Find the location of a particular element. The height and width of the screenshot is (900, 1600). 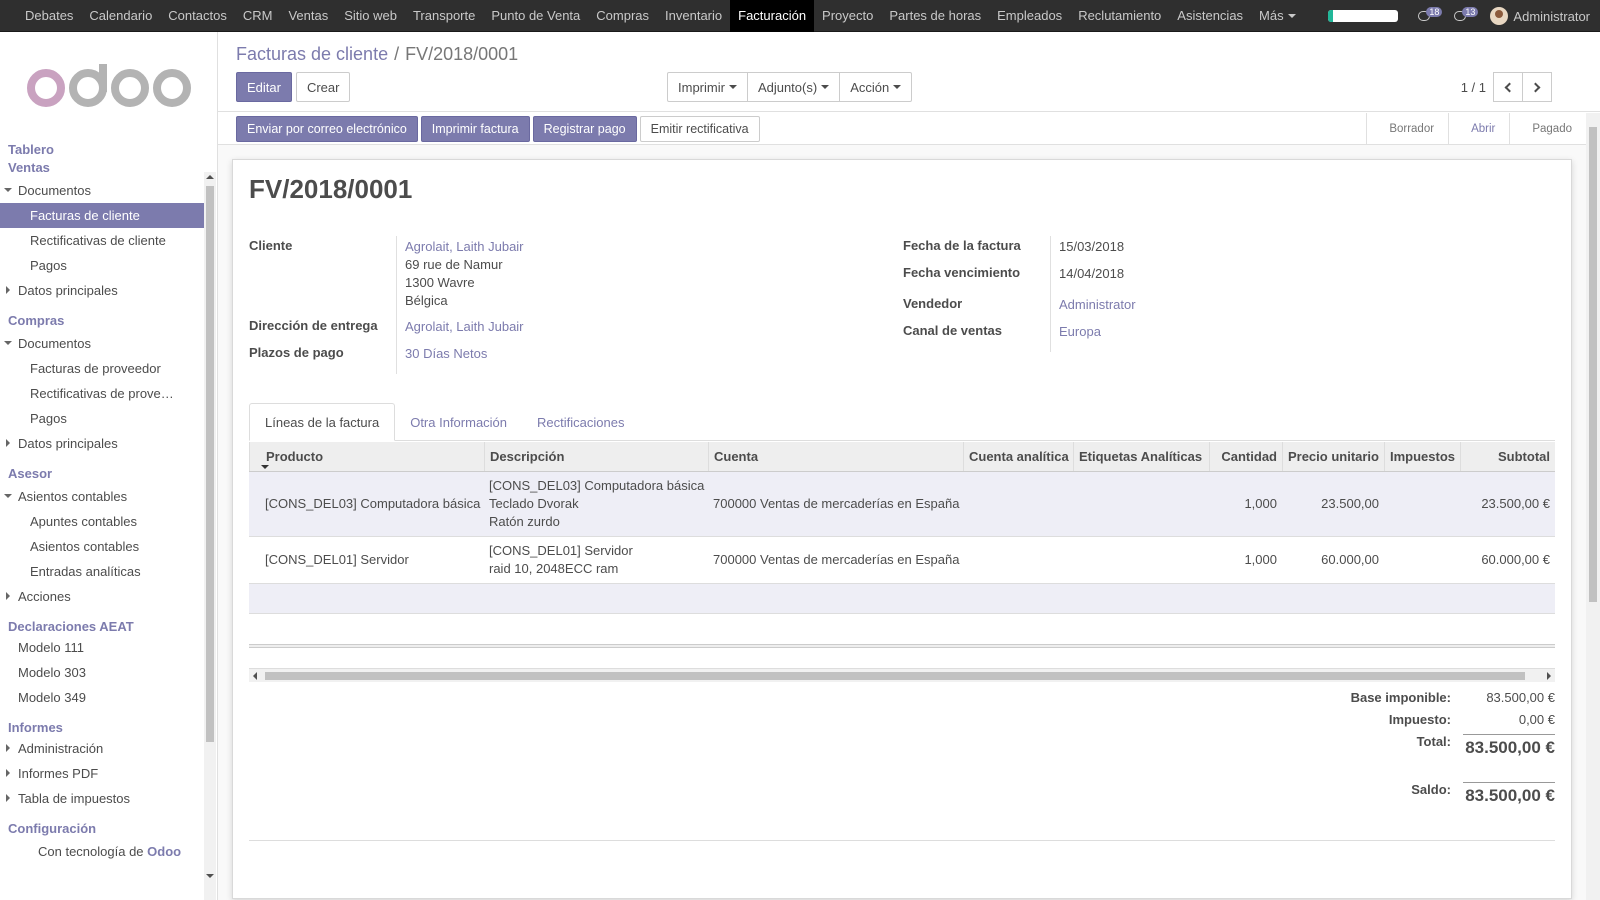

sidebar-section-6: Configuración is located at coordinates (102, 828).